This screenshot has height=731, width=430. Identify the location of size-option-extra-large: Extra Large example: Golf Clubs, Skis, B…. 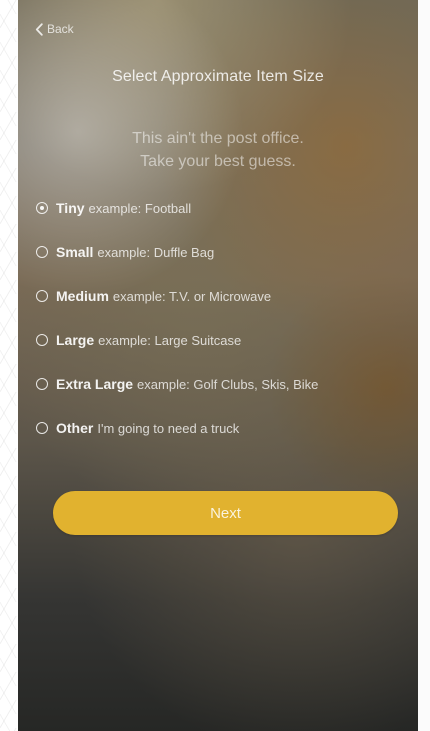
(221, 384).